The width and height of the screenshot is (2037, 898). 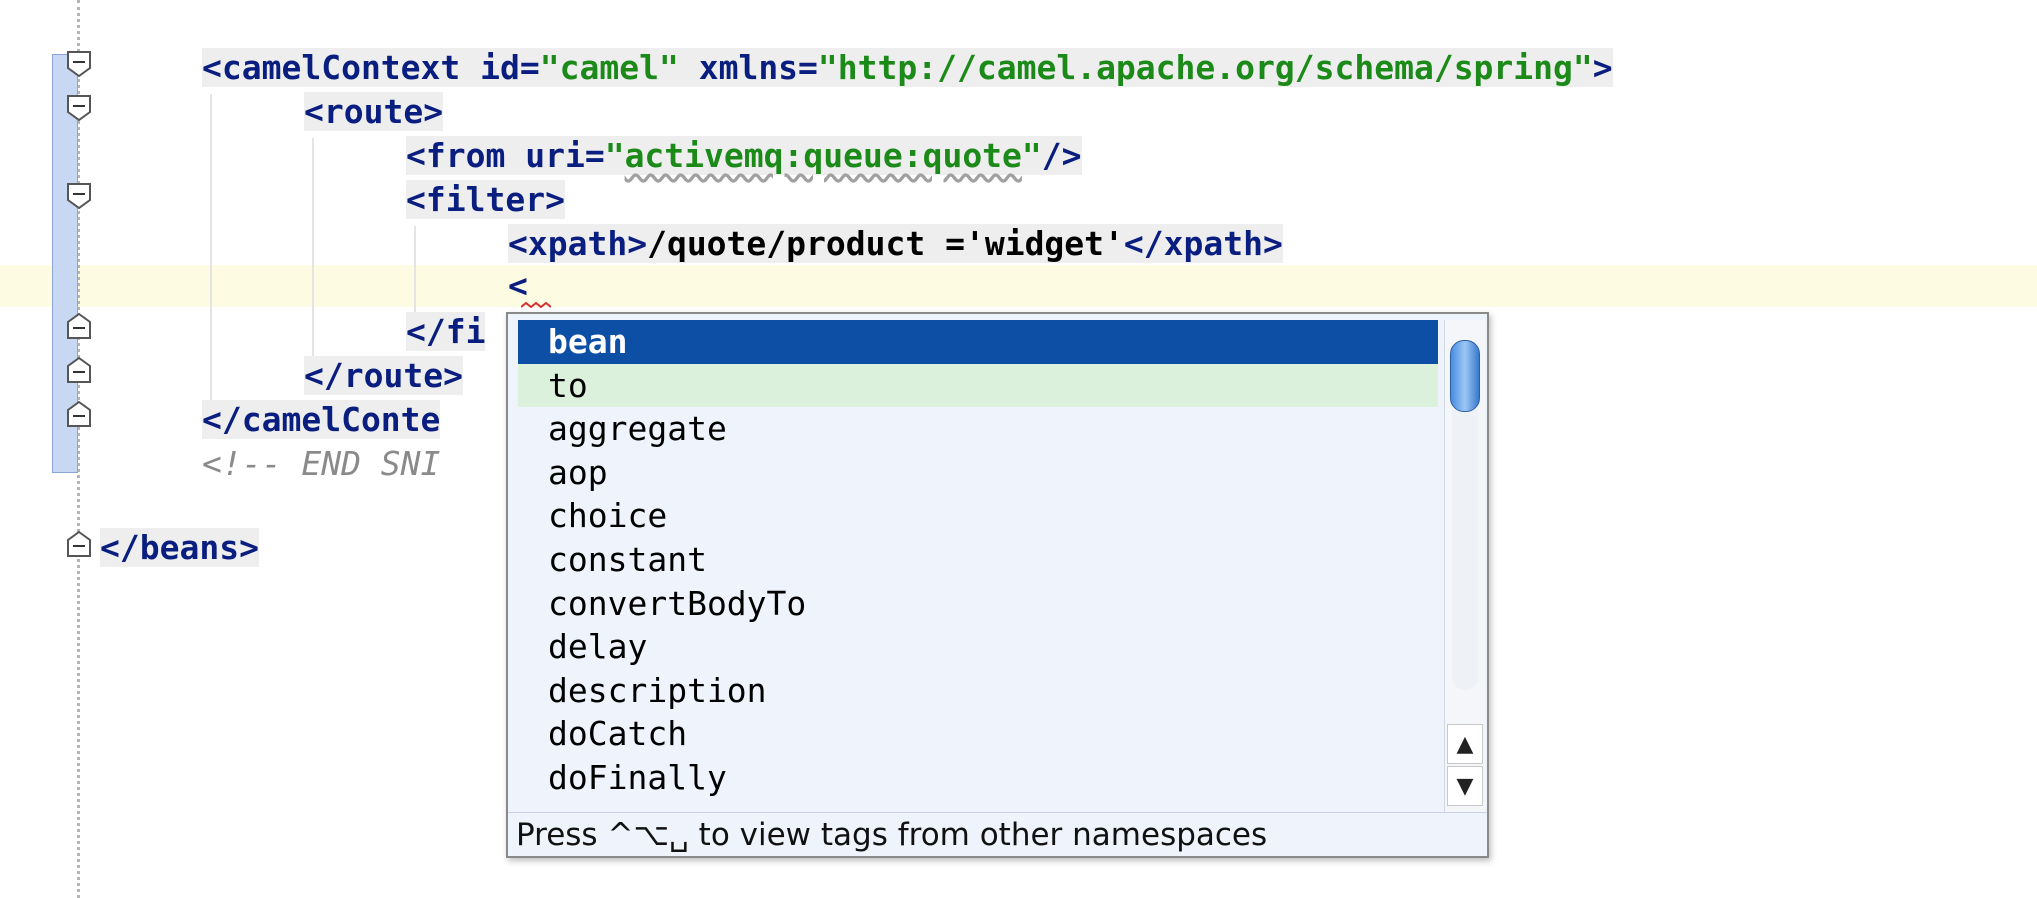 I want to click on code-line-camel-close: </camelConte, so click(x=321, y=420).